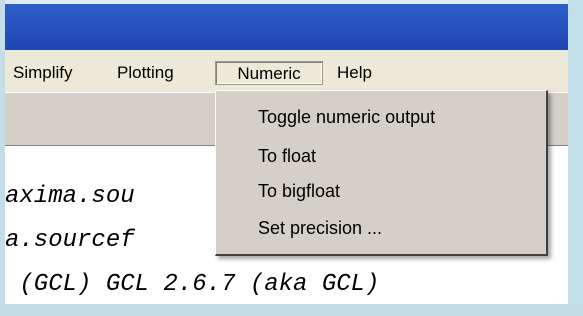  I want to click on console-line: (GCL) GCL 2.6.7 (aka GCL), so click(192, 284).